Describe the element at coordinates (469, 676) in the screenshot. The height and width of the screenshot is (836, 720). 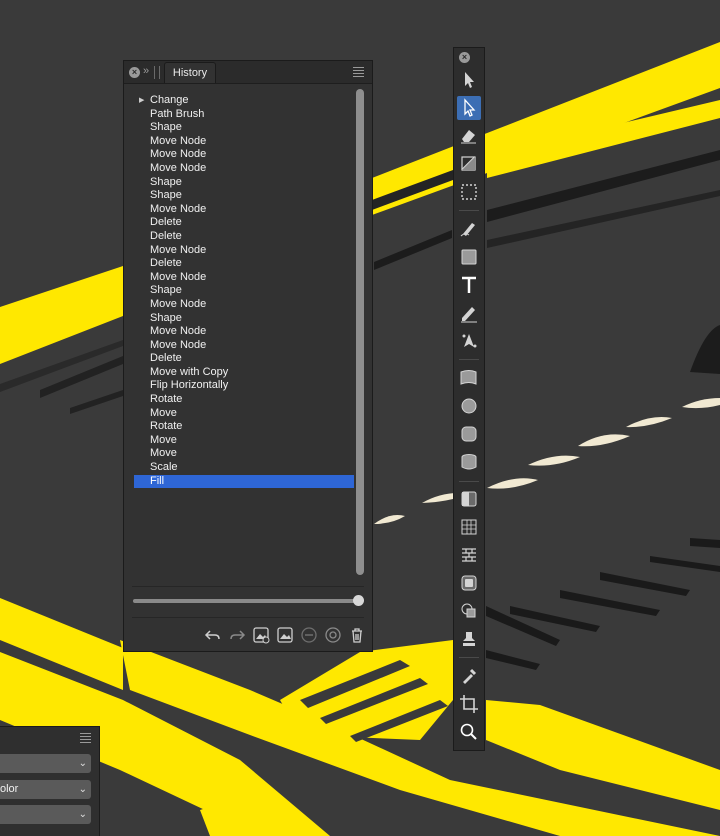
I see `color-picker-tool-icon` at that location.